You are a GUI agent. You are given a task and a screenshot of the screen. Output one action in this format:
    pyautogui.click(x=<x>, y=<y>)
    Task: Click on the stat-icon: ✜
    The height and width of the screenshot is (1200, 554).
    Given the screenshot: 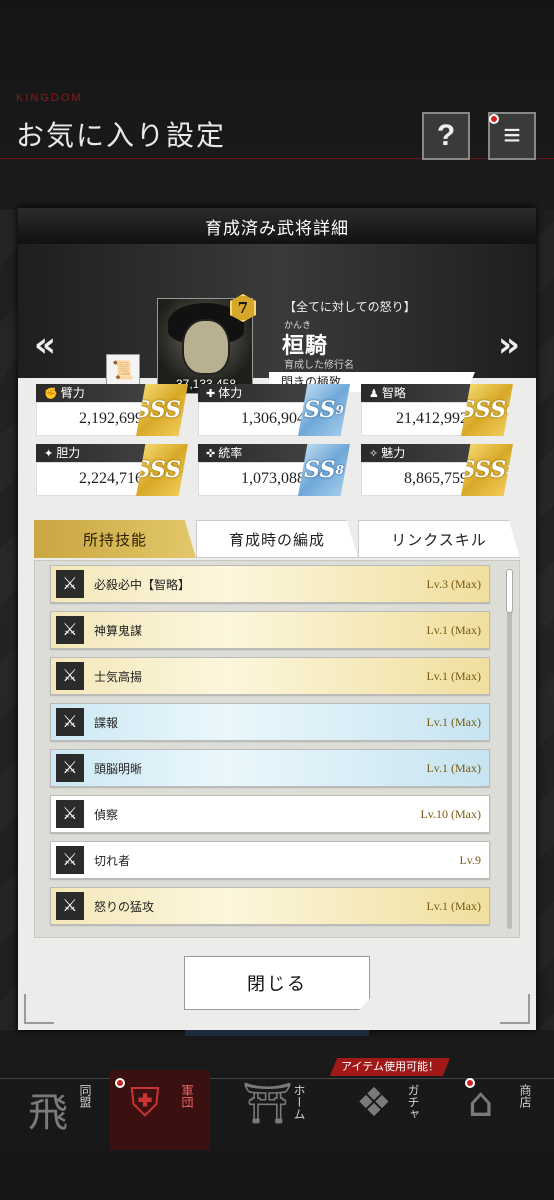 What is the action you would take?
    pyautogui.click(x=211, y=453)
    